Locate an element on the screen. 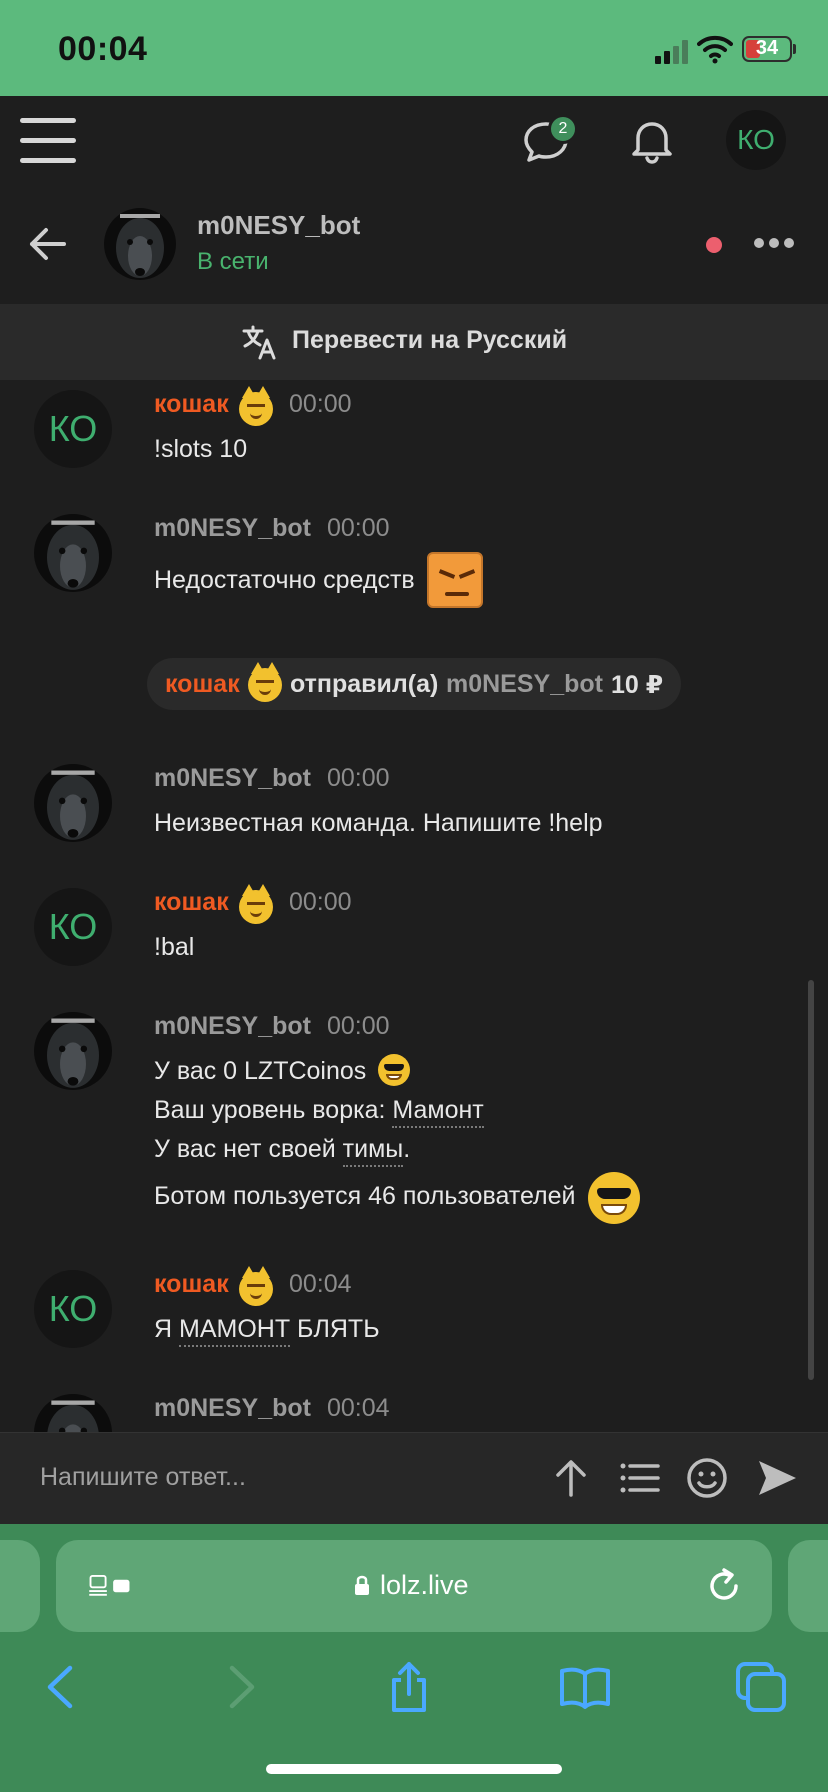 The width and height of the screenshot is (828, 1792). cellular-signal-icon is located at coordinates (672, 52).